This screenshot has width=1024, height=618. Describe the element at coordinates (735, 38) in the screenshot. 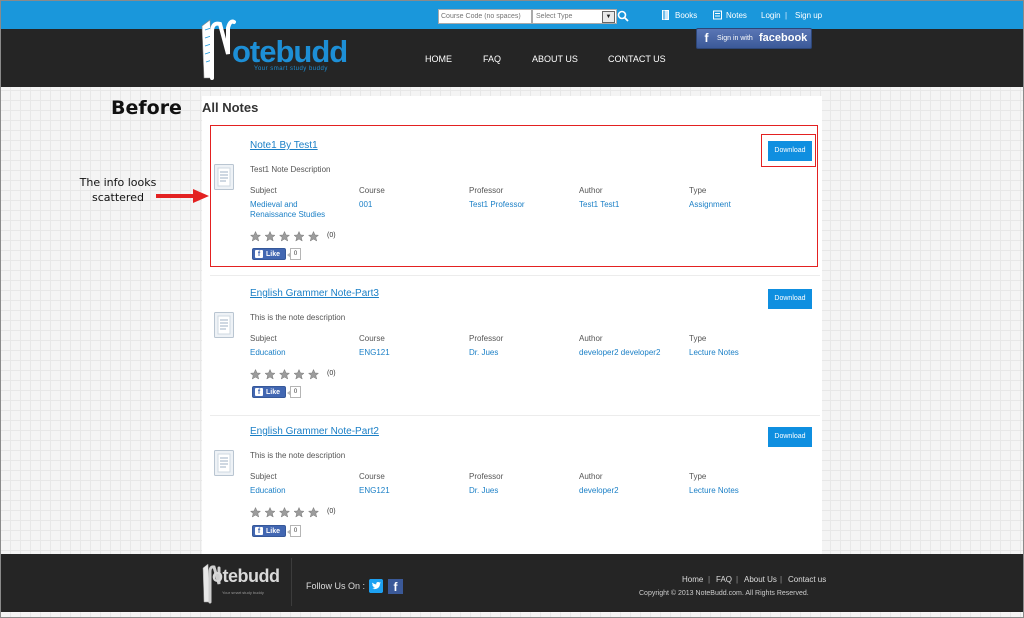

I see `fb-signin-prefix: Sign in with` at that location.